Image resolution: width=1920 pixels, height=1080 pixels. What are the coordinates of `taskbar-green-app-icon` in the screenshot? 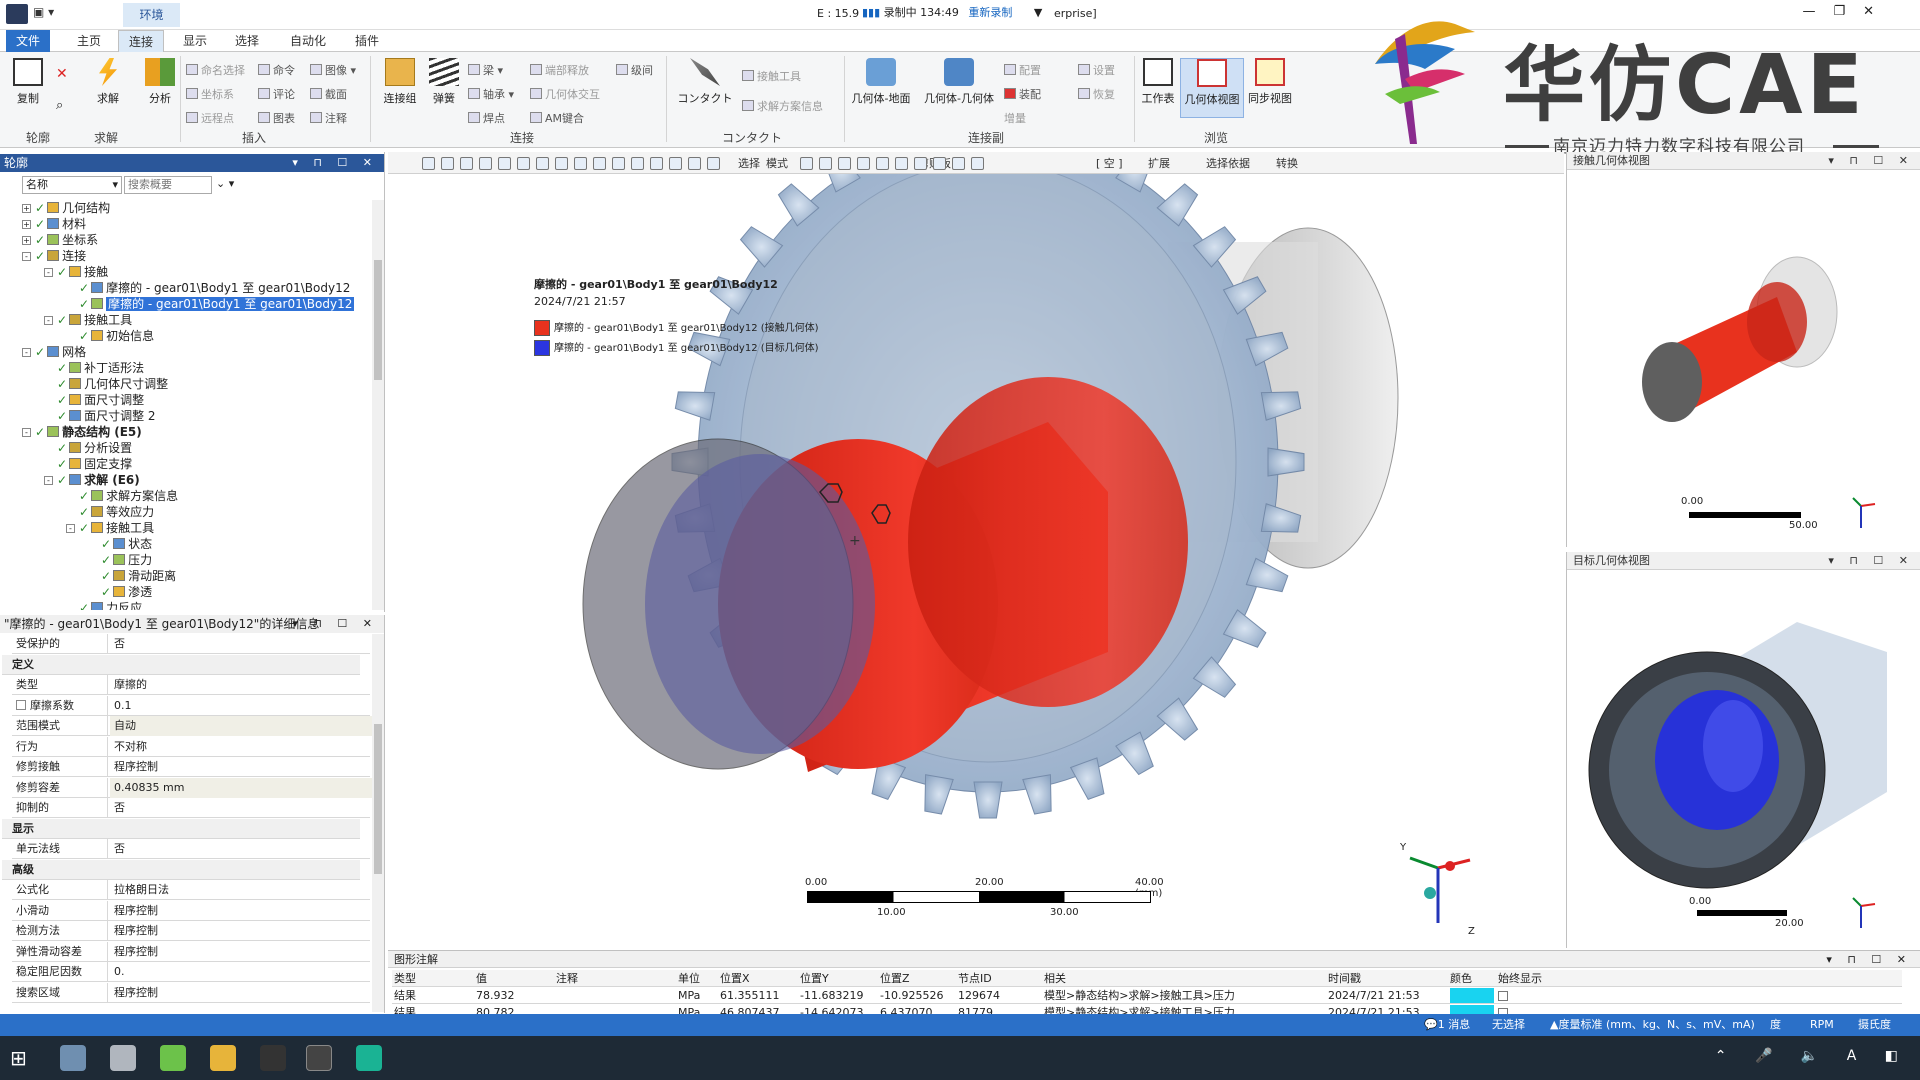 It's located at (173, 1058).